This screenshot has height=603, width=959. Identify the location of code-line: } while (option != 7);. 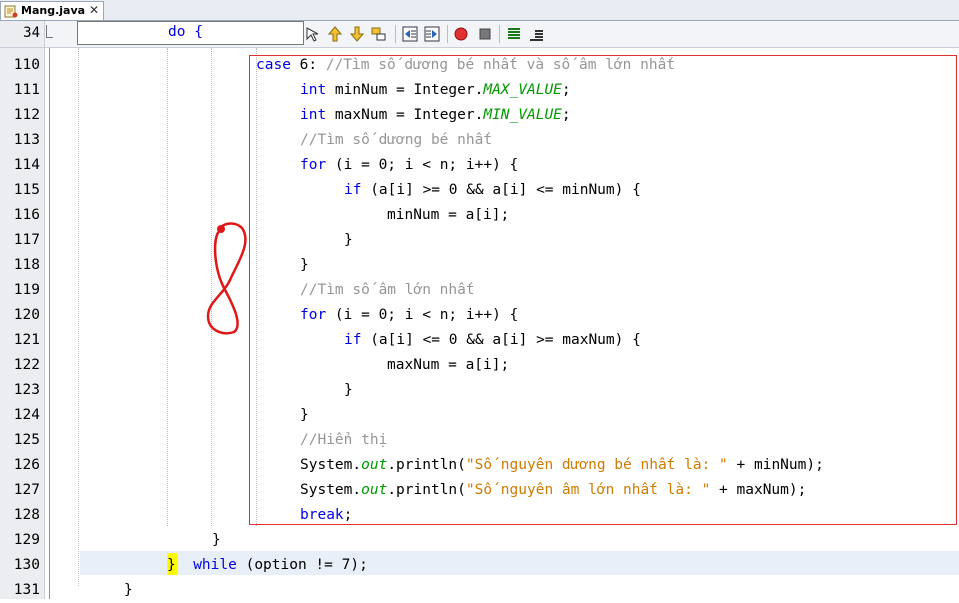
(267, 565).